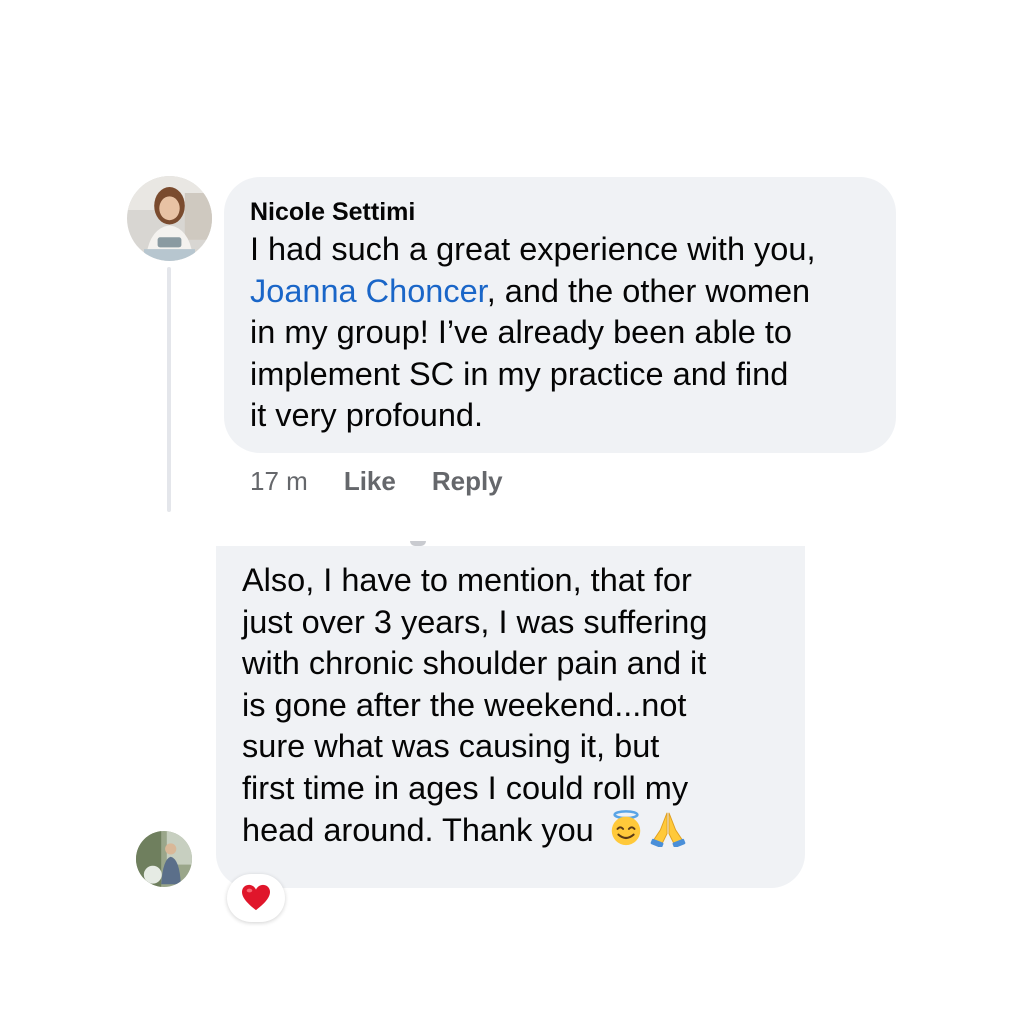  I want to click on smiling-face-with-halo-icon, so click(626, 828).